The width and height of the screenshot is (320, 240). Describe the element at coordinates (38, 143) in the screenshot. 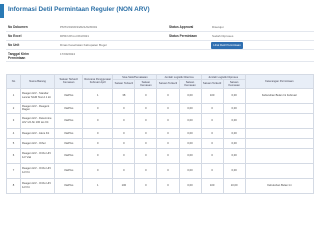

I see `cell-nama: Reagen HIV - Other` at that location.